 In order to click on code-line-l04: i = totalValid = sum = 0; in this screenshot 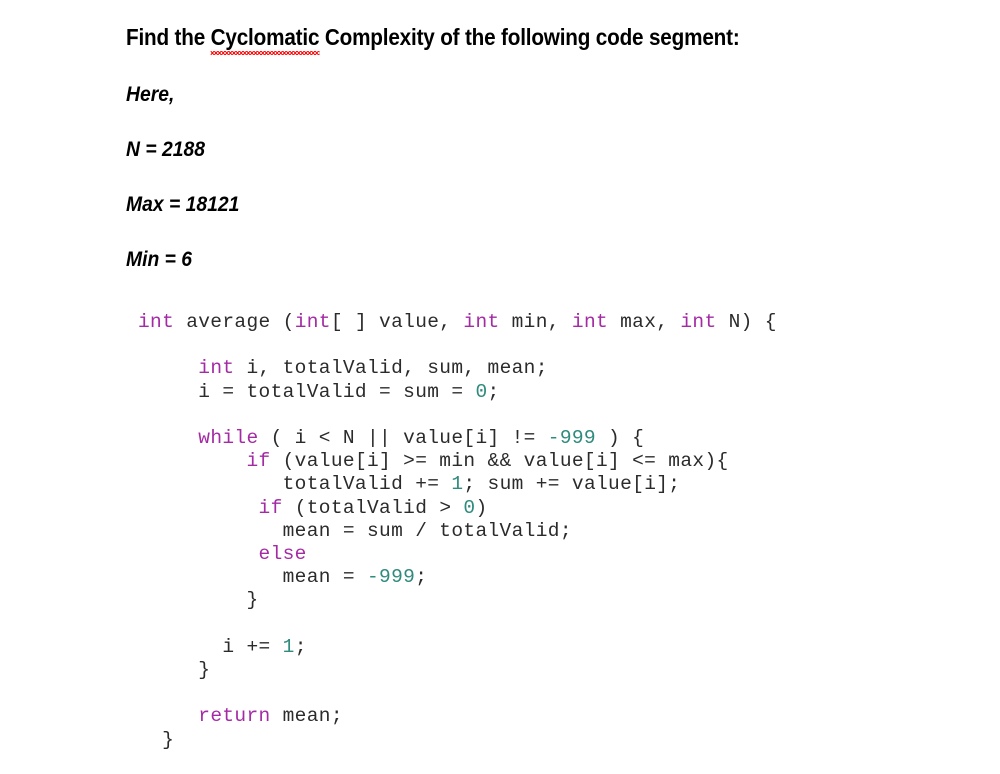, I will do `click(457, 392)`.